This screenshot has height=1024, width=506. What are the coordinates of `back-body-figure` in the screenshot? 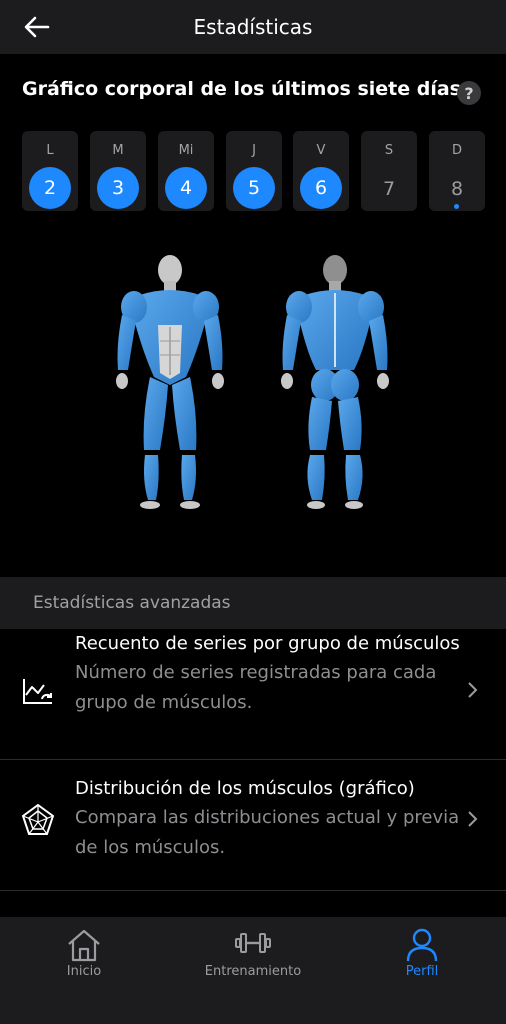 It's located at (335, 382).